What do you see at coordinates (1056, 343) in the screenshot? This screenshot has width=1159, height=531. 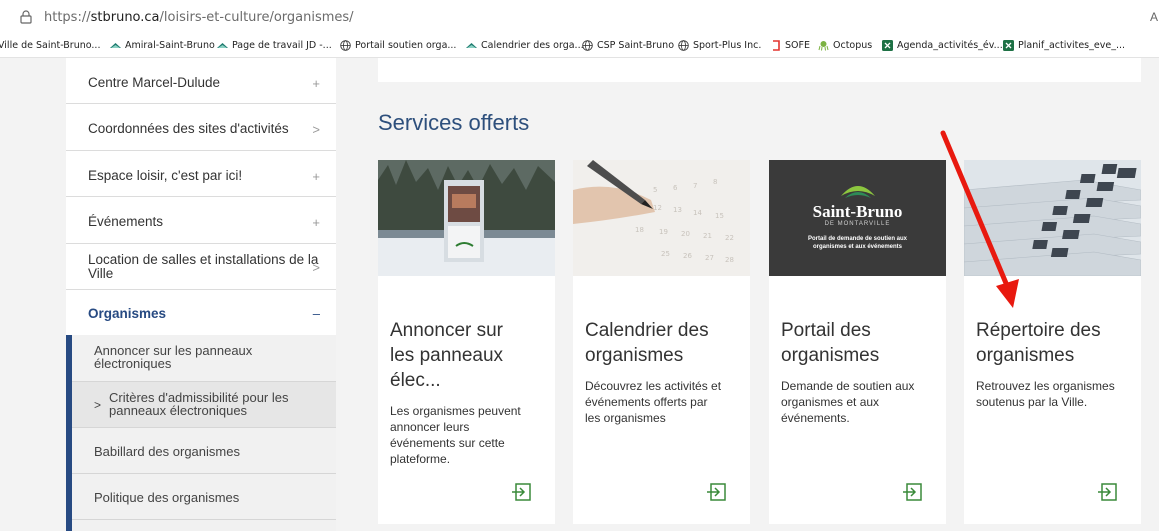 I see `card-title: Répertoire des organismes` at bounding box center [1056, 343].